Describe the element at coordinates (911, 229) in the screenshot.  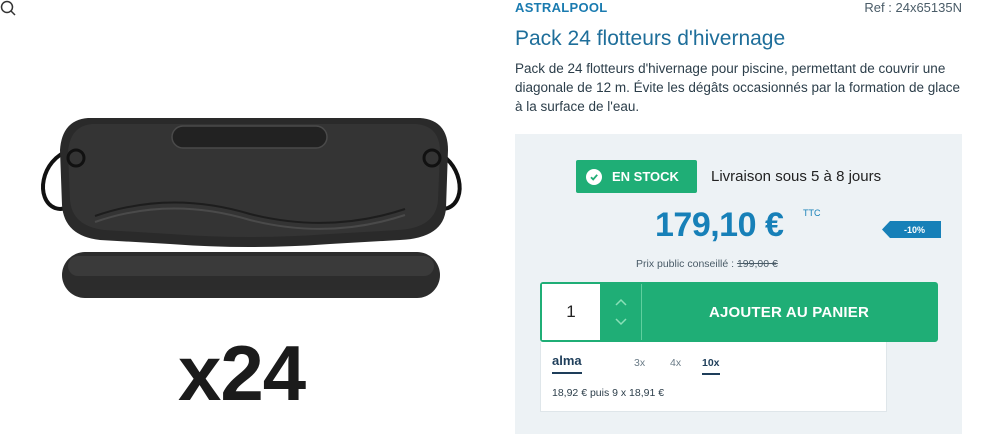
I see `discount-badge: -10%` at that location.